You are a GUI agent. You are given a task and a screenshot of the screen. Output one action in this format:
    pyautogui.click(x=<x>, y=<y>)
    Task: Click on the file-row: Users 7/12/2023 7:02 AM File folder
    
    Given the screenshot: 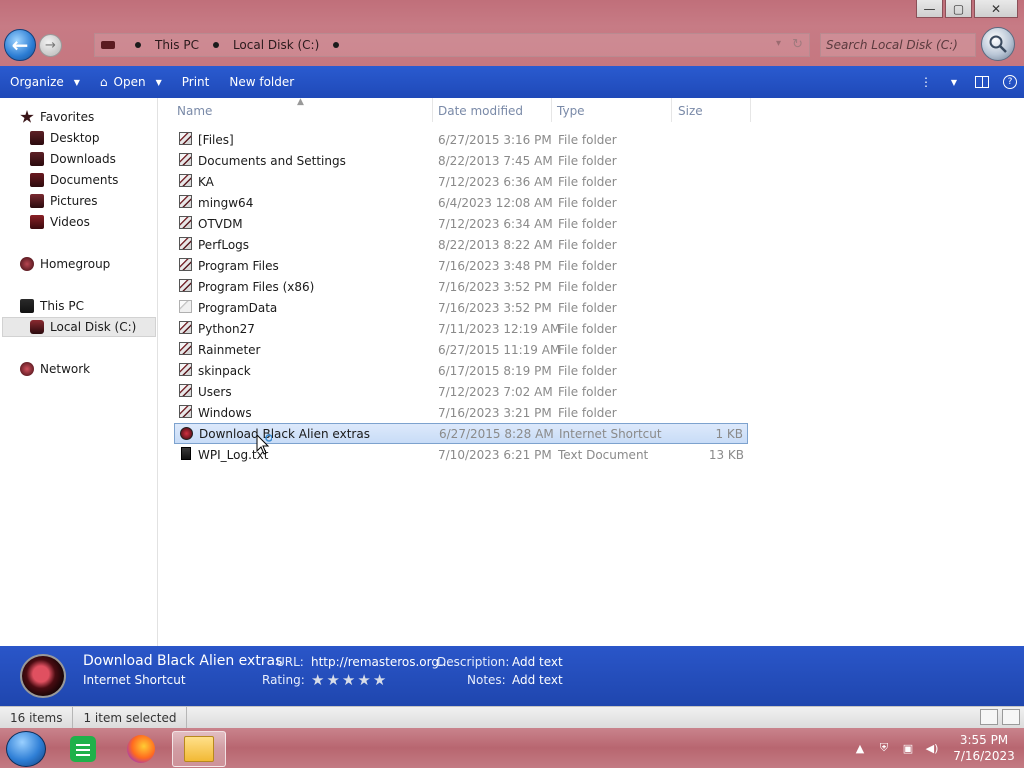 What is the action you would take?
    pyautogui.click(x=461, y=391)
    